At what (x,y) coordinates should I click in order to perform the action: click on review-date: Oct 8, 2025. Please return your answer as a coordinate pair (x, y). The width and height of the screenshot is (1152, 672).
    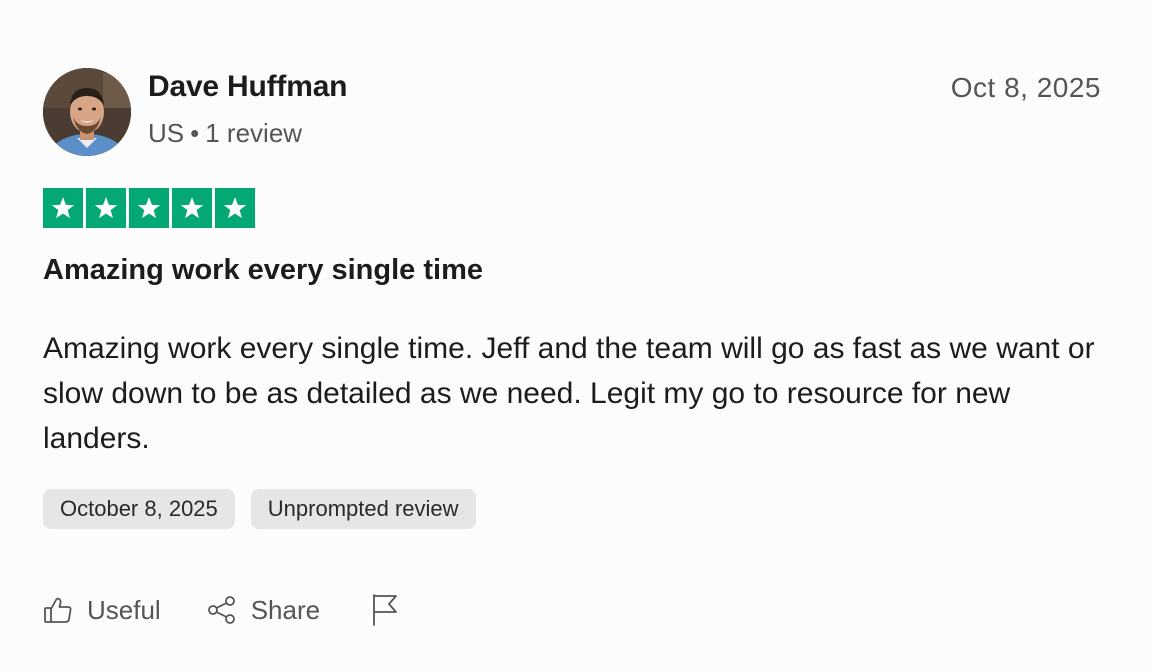
    Looking at the image, I should click on (1025, 87).